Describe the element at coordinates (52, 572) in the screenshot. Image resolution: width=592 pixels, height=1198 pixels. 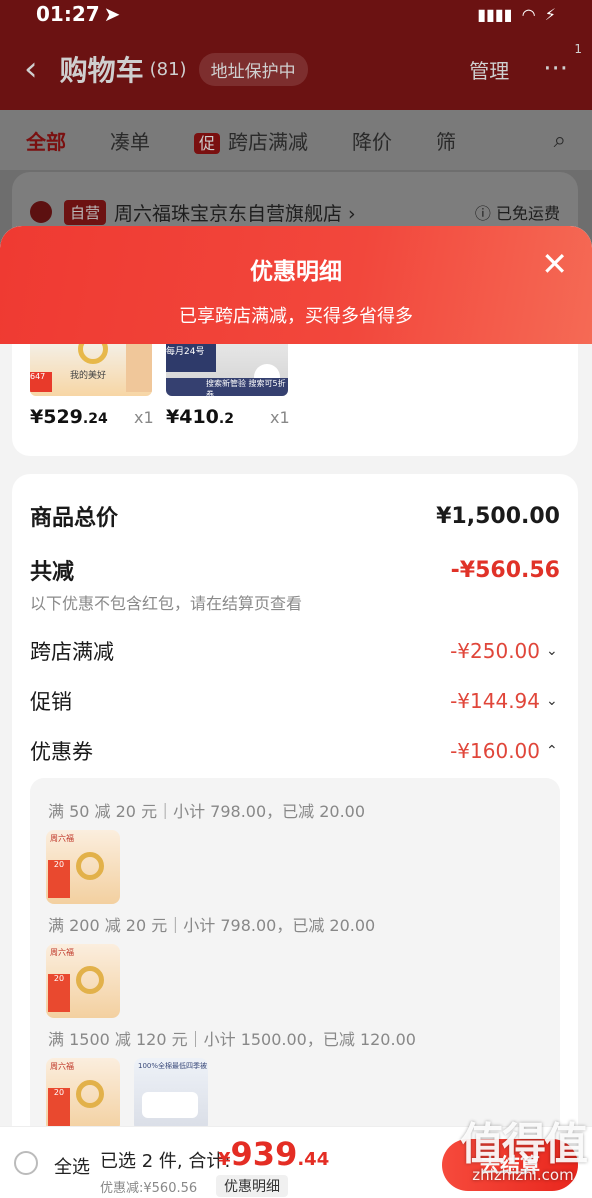
I see `total-reduction-label: 共减` at that location.